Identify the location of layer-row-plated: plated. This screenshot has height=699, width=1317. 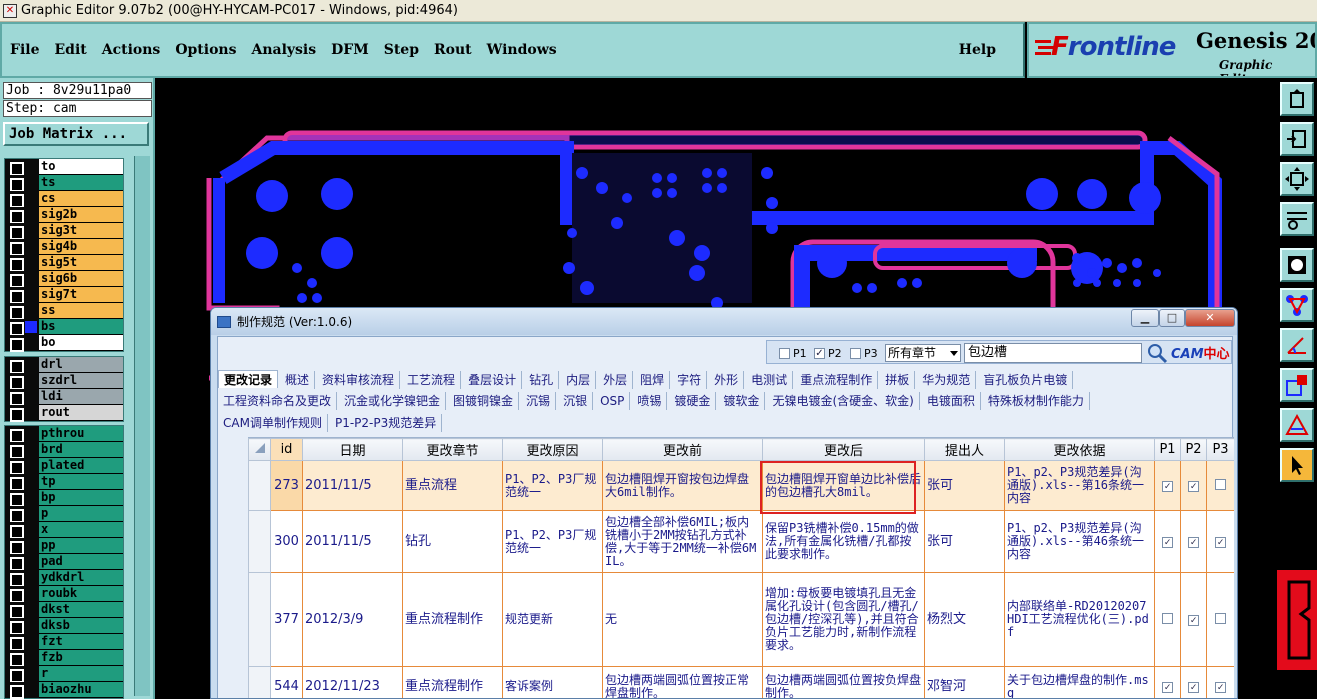
(64, 466).